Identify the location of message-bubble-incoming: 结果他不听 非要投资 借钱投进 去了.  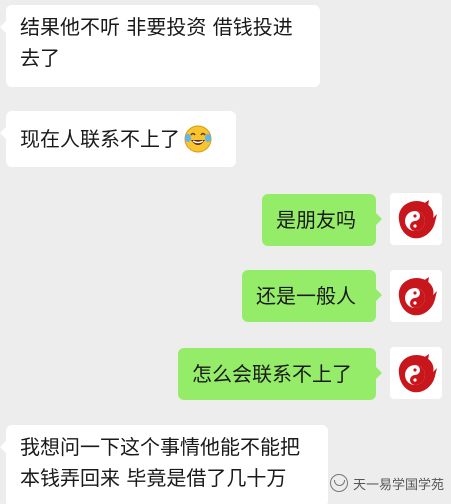
(160, 46).